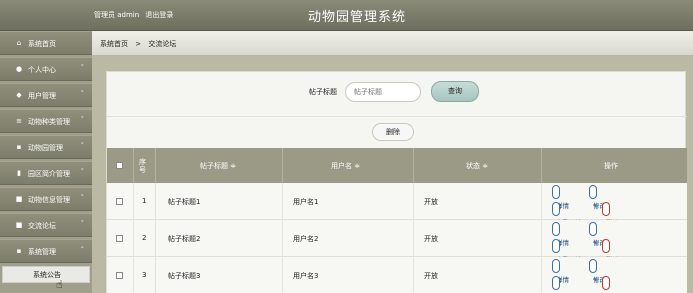 The image size is (693, 293). I want to click on shield-icon: ◆, so click(19, 95).